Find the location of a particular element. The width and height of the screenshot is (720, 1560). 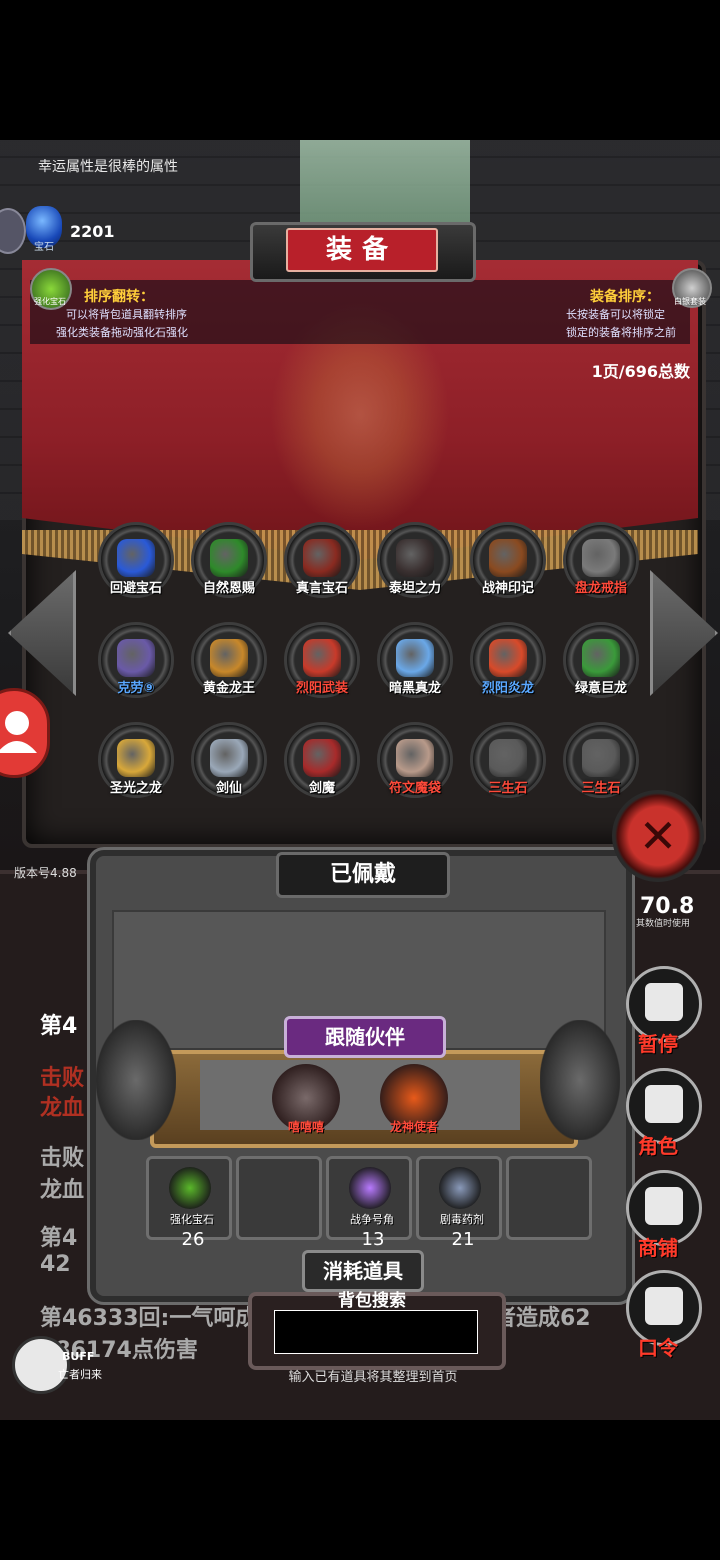

sort-flip-title: 排序翻转： is located at coordinates (119, 296).